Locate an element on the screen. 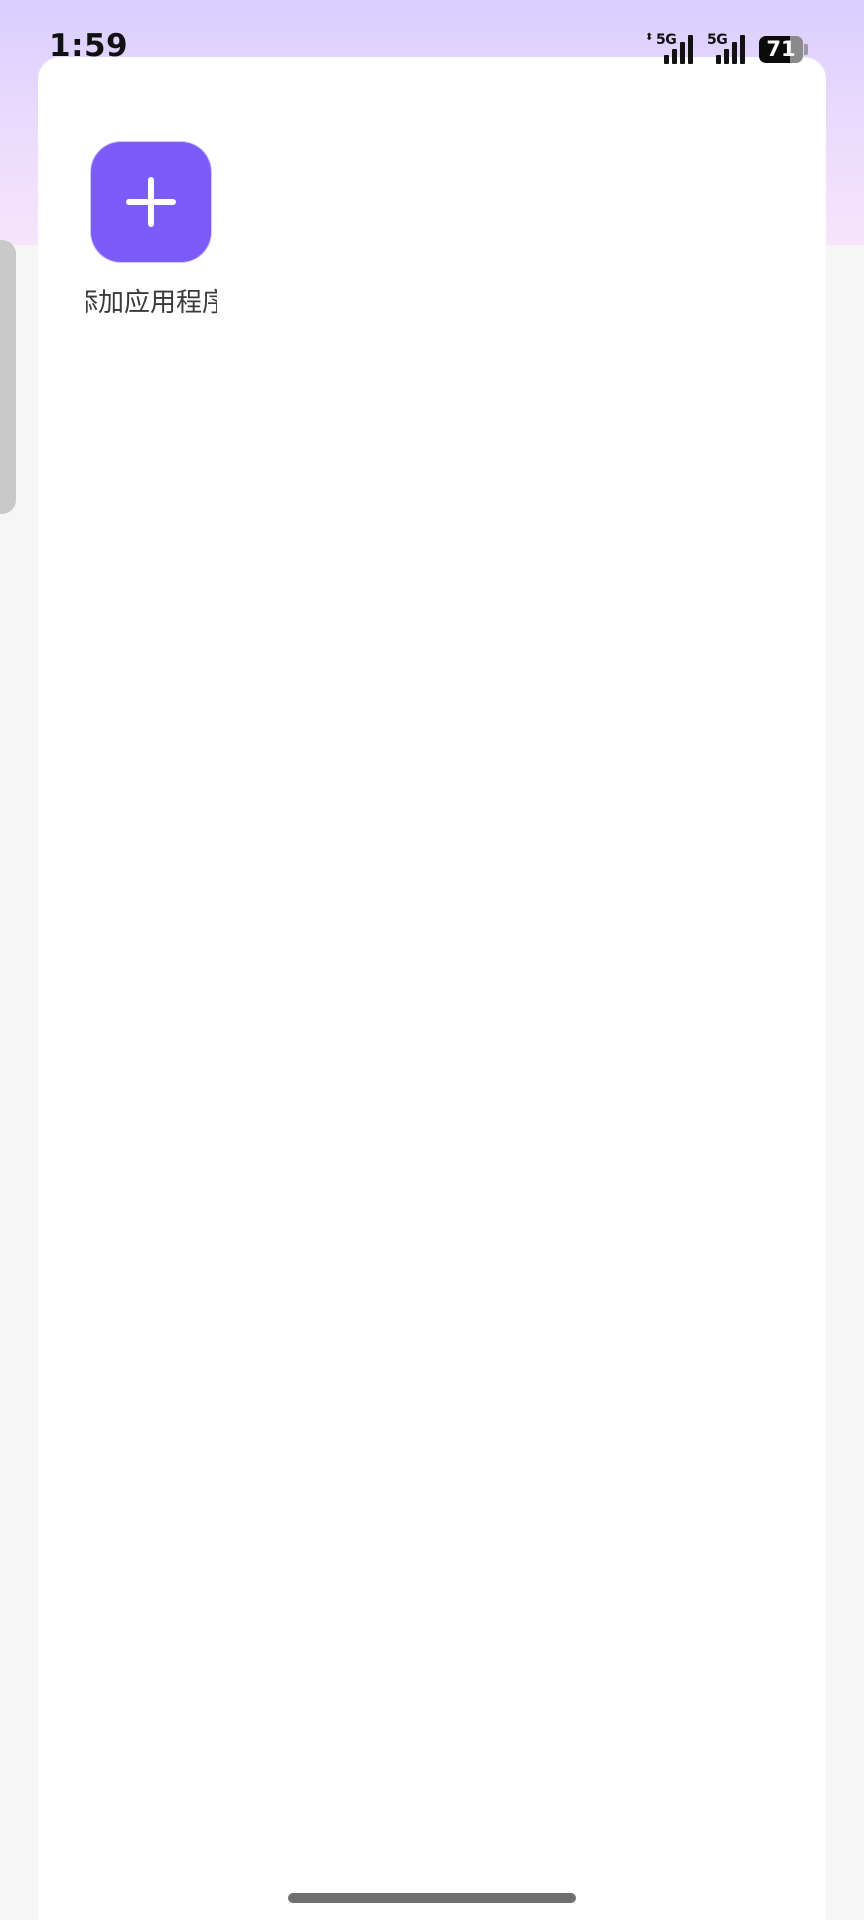 The width and height of the screenshot is (864, 1920). sim2-signal: 5G is located at coordinates (735, 48).